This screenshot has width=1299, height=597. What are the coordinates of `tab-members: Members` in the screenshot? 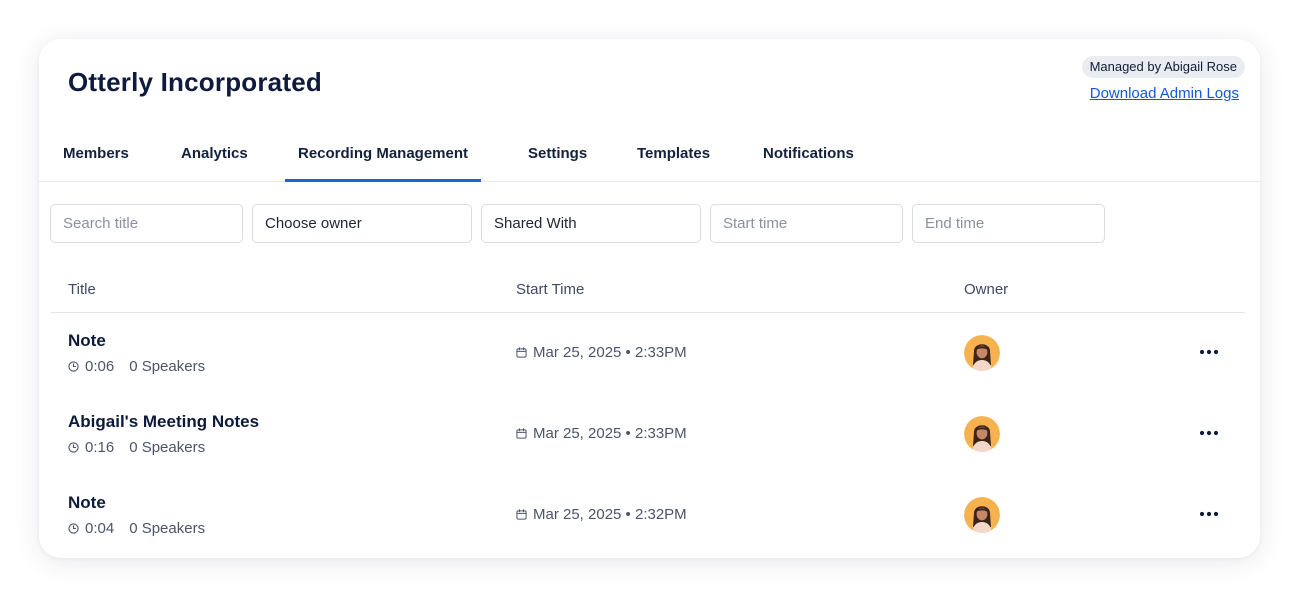 It's located at (96, 158).